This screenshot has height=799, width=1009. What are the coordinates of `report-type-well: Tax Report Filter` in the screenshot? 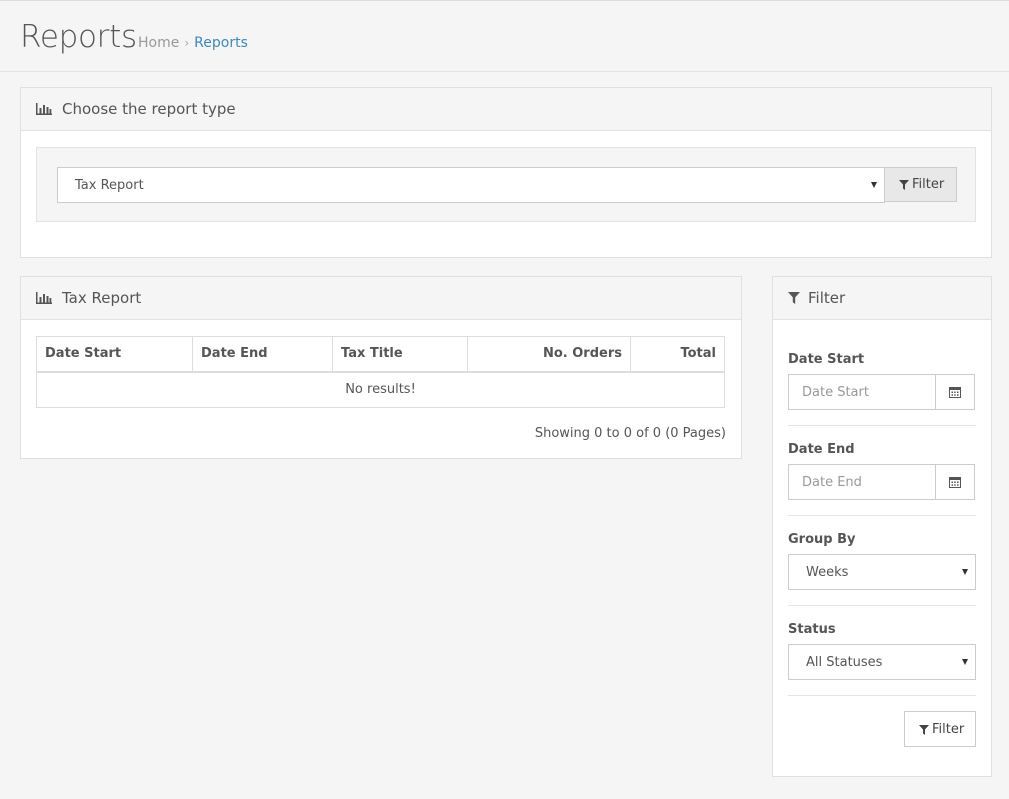 It's located at (506, 184).